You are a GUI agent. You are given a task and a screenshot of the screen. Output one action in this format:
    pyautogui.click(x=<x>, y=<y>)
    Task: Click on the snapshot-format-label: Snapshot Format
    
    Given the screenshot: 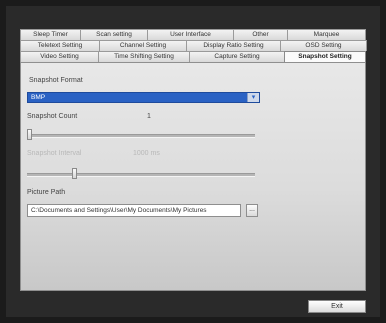 What is the action you would take?
    pyautogui.click(x=56, y=80)
    